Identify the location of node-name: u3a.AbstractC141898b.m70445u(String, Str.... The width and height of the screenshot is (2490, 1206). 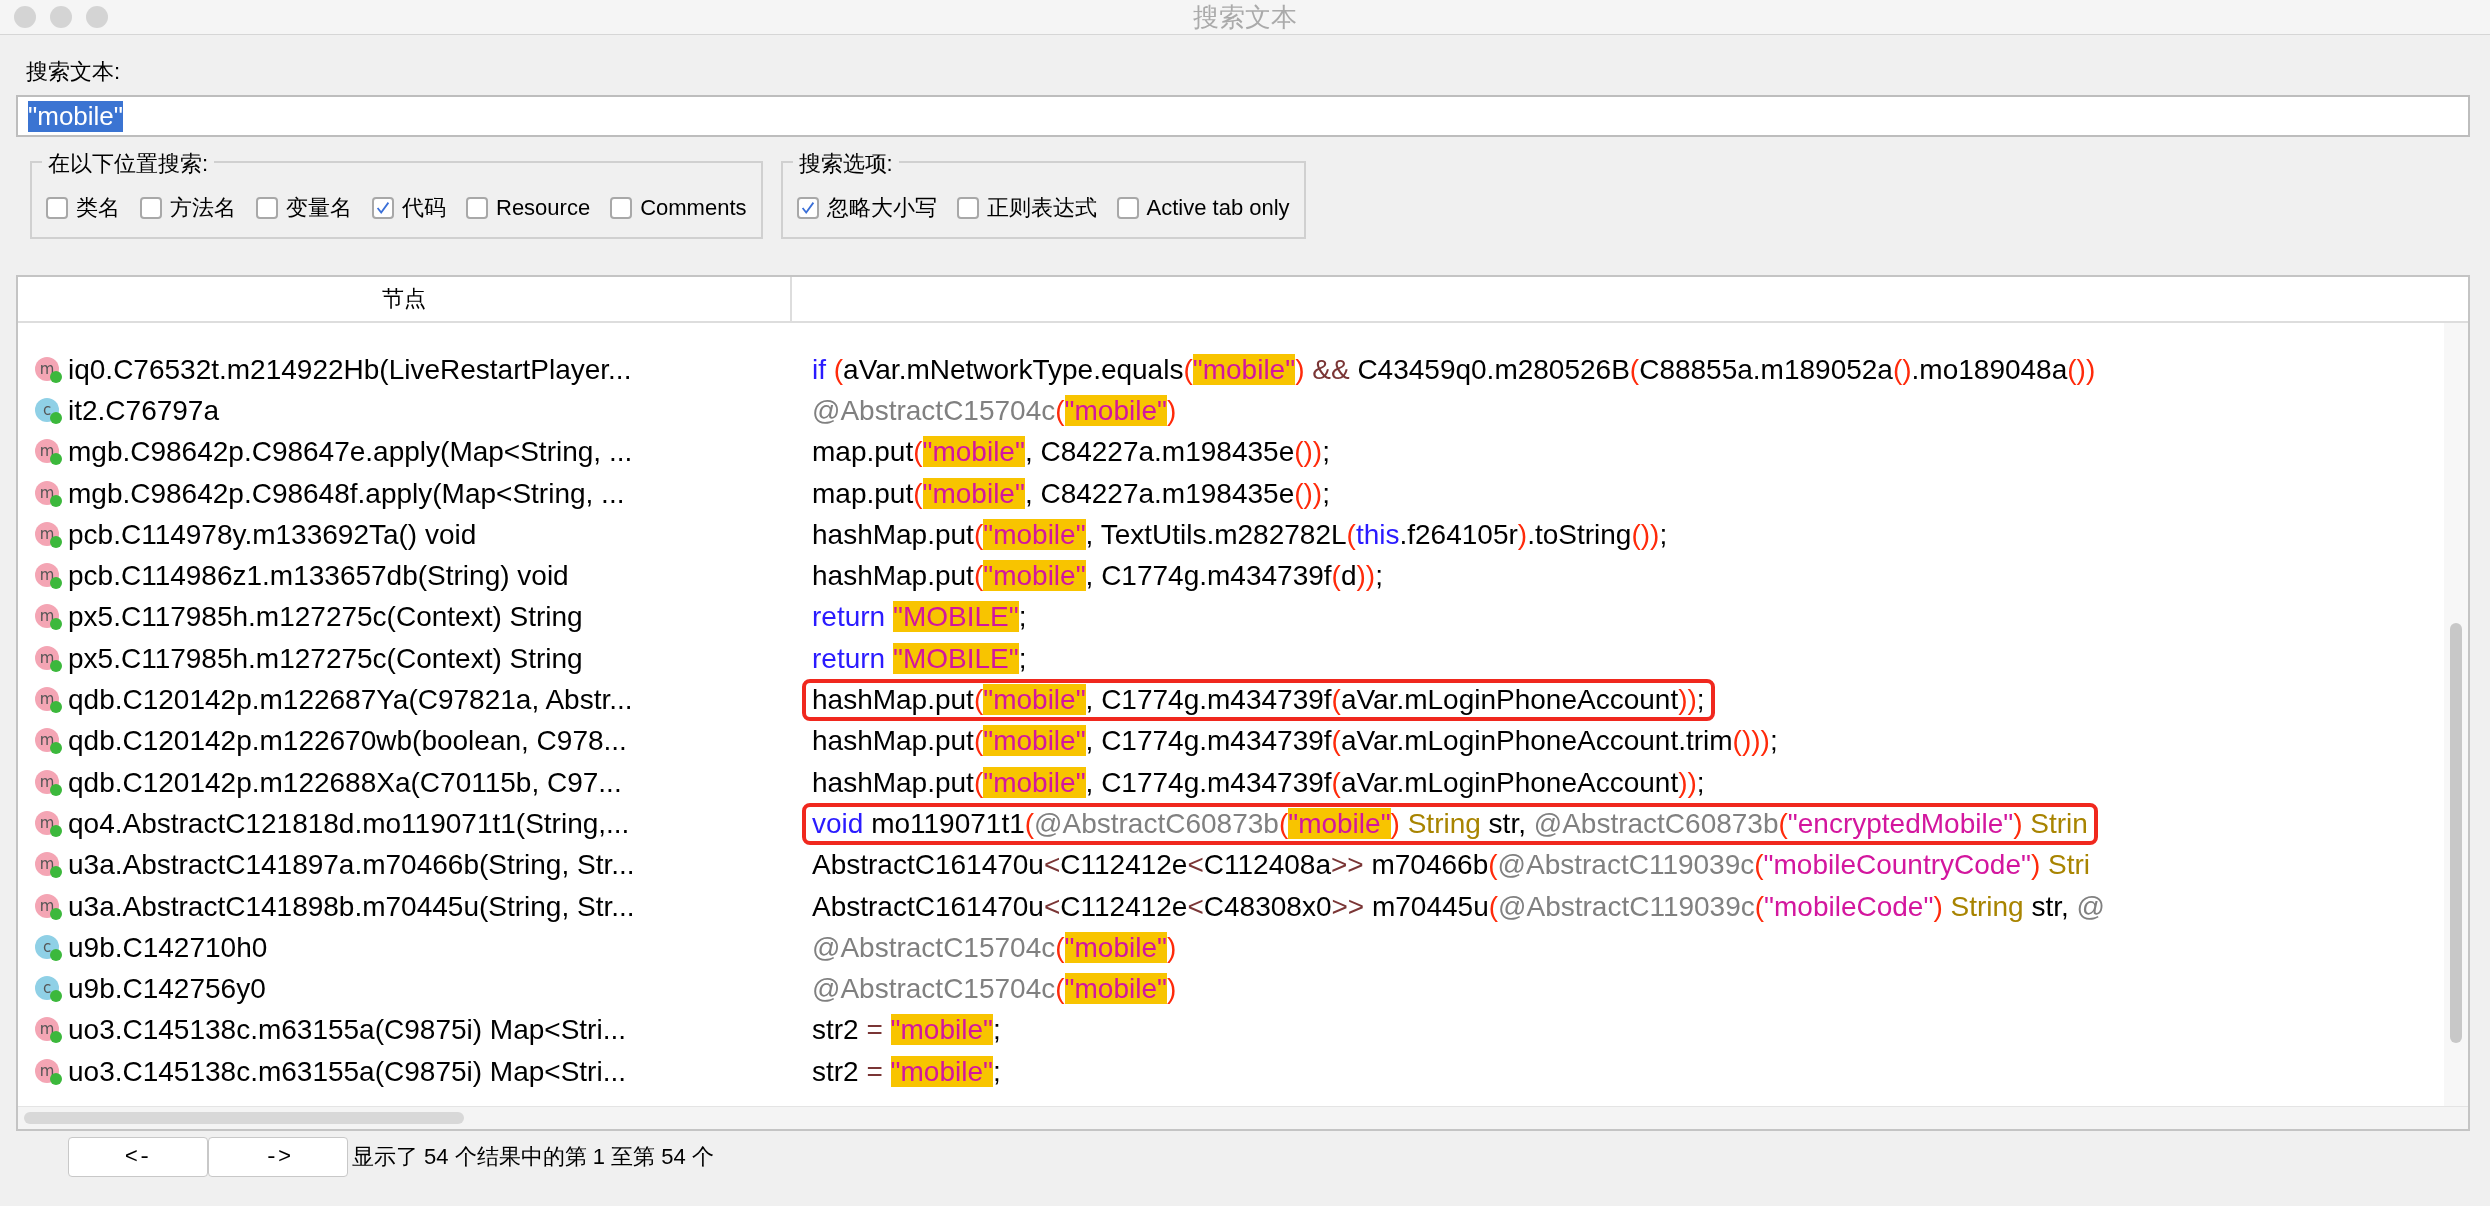
(351, 906).